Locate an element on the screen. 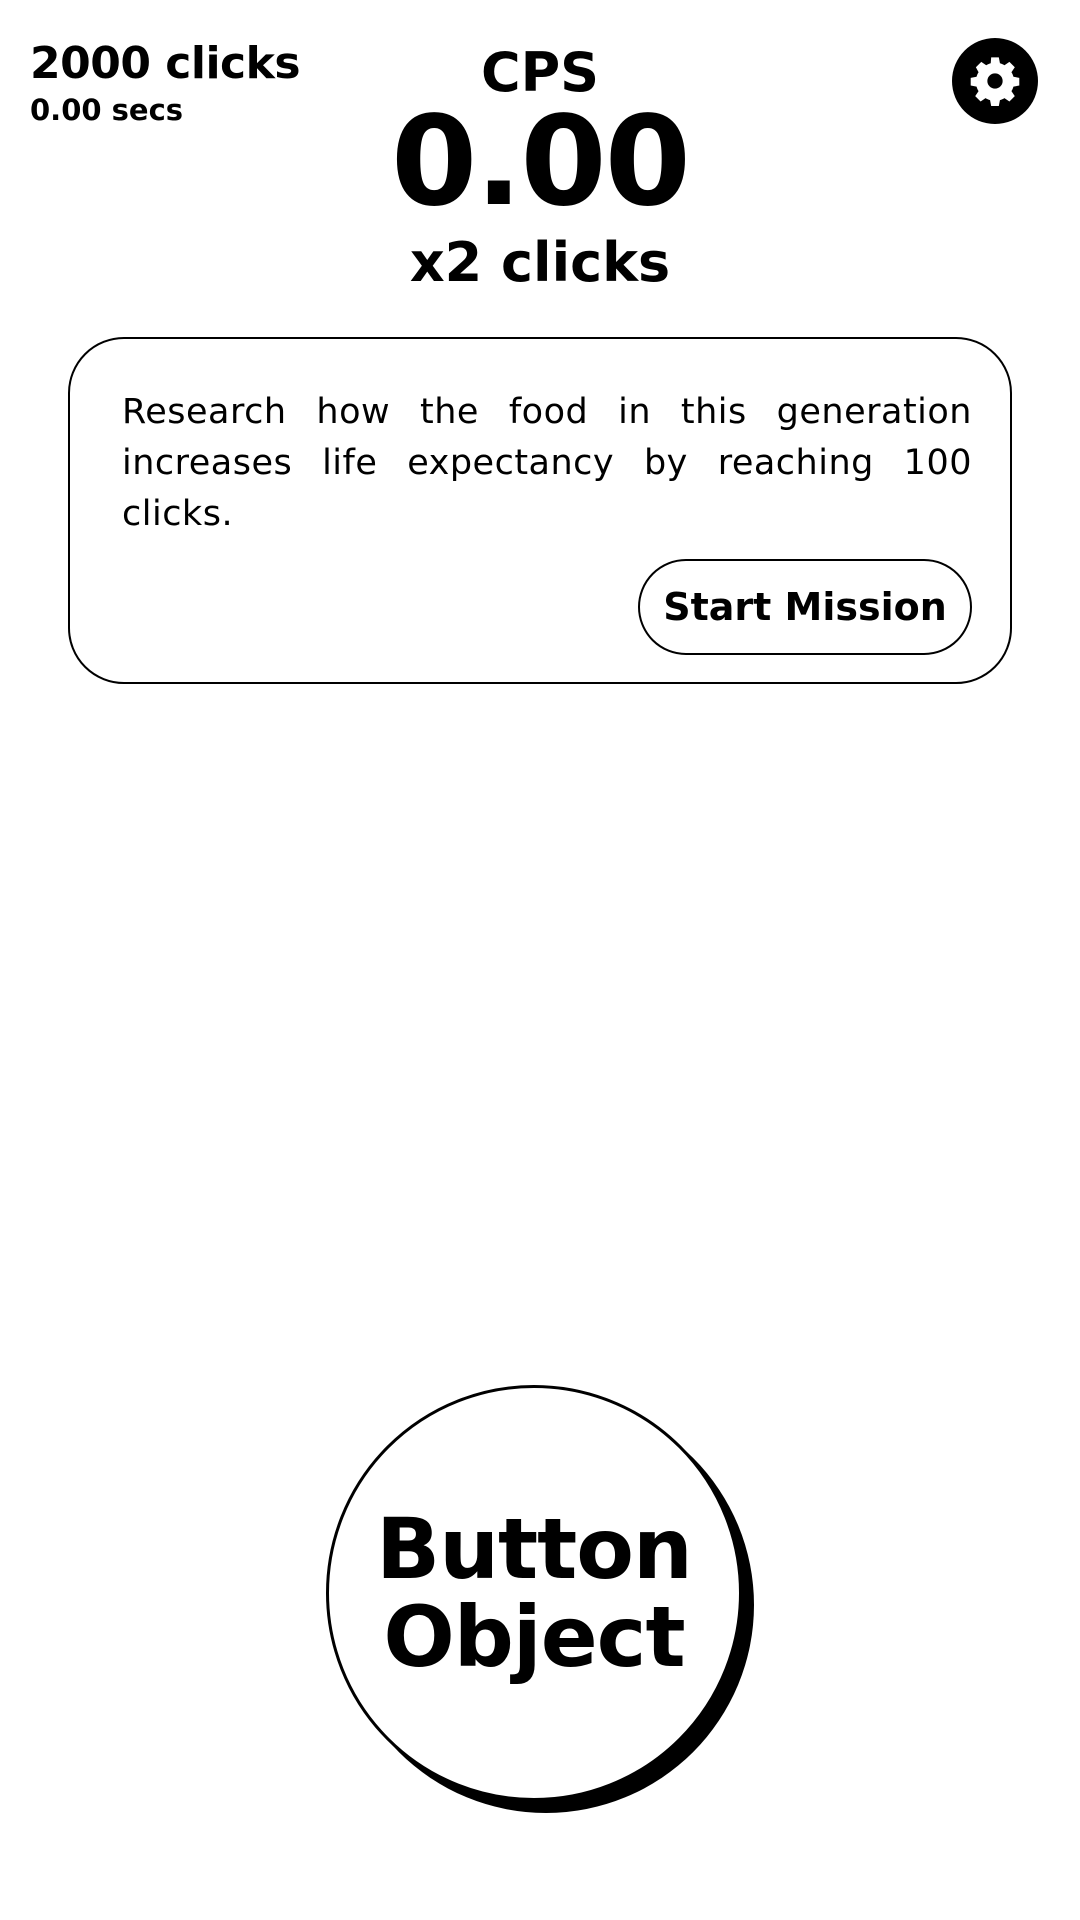 The height and width of the screenshot is (1920, 1080). click-target-button: Button Object is located at coordinates (534, 1593).